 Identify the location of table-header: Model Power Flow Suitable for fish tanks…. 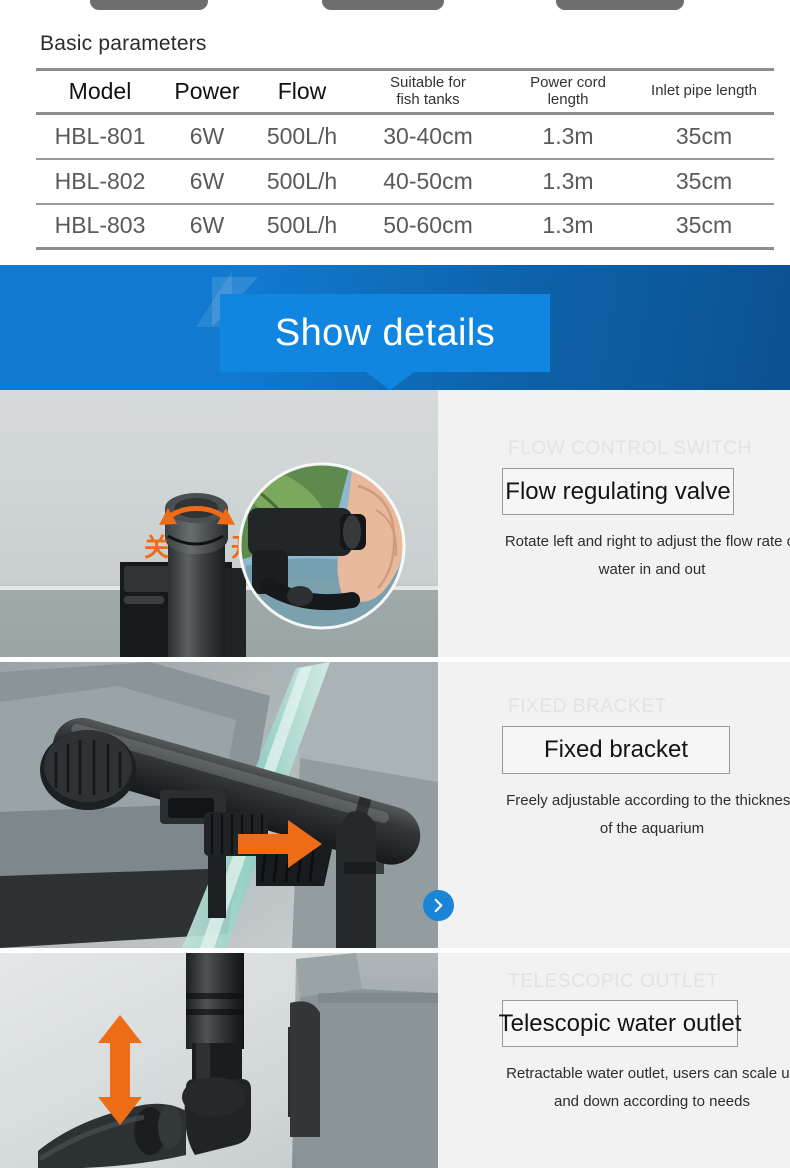
(405, 91).